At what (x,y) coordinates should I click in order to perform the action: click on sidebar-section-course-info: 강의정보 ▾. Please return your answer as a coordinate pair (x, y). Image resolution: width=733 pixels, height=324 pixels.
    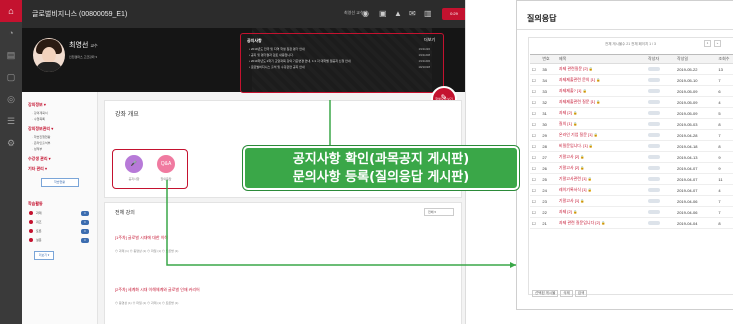
    Looking at the image, I should click on (59, 105).